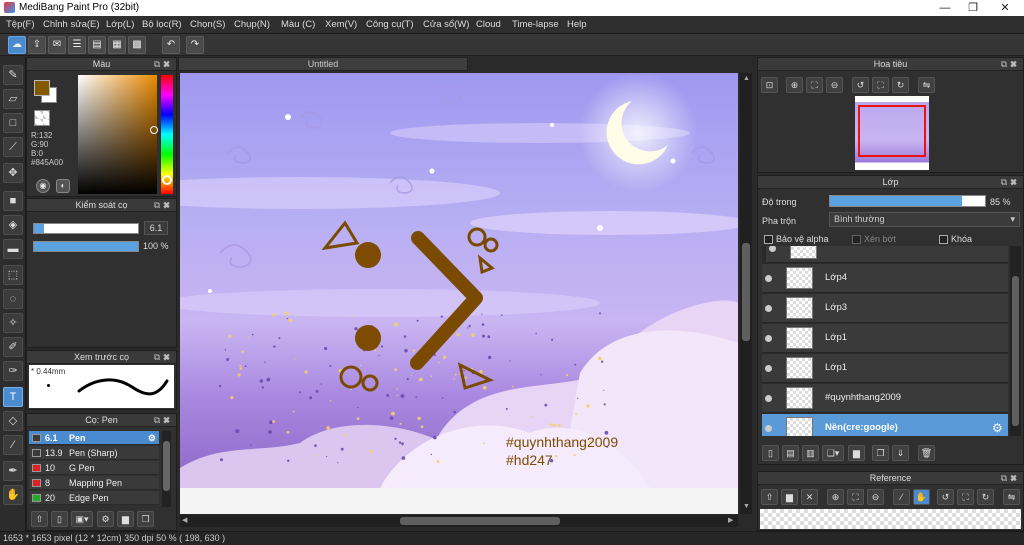  What do you see at coordinates (94, 453) in the screenshot?
I see `brush-item: 13.9 Pen (Sharp)` at bounding box center [94, 453].